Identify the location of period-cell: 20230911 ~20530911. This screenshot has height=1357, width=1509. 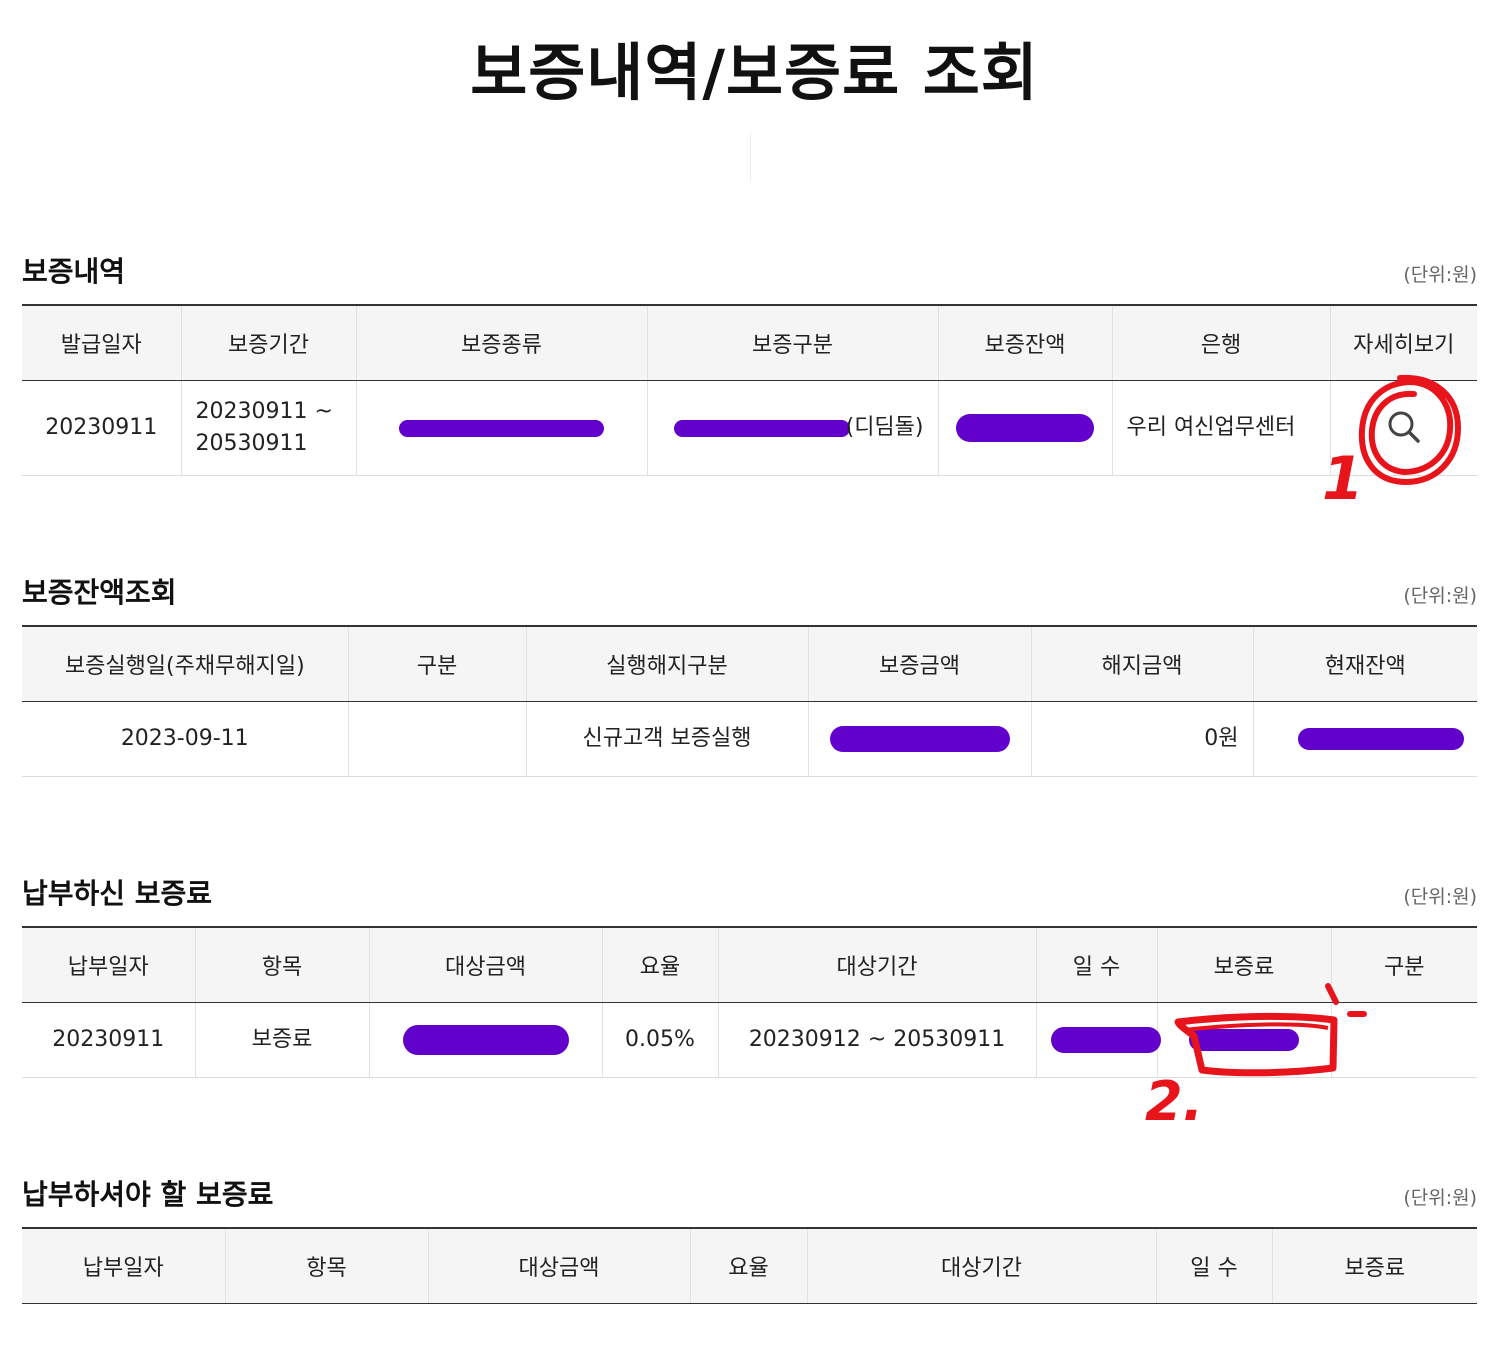
(268, 428).